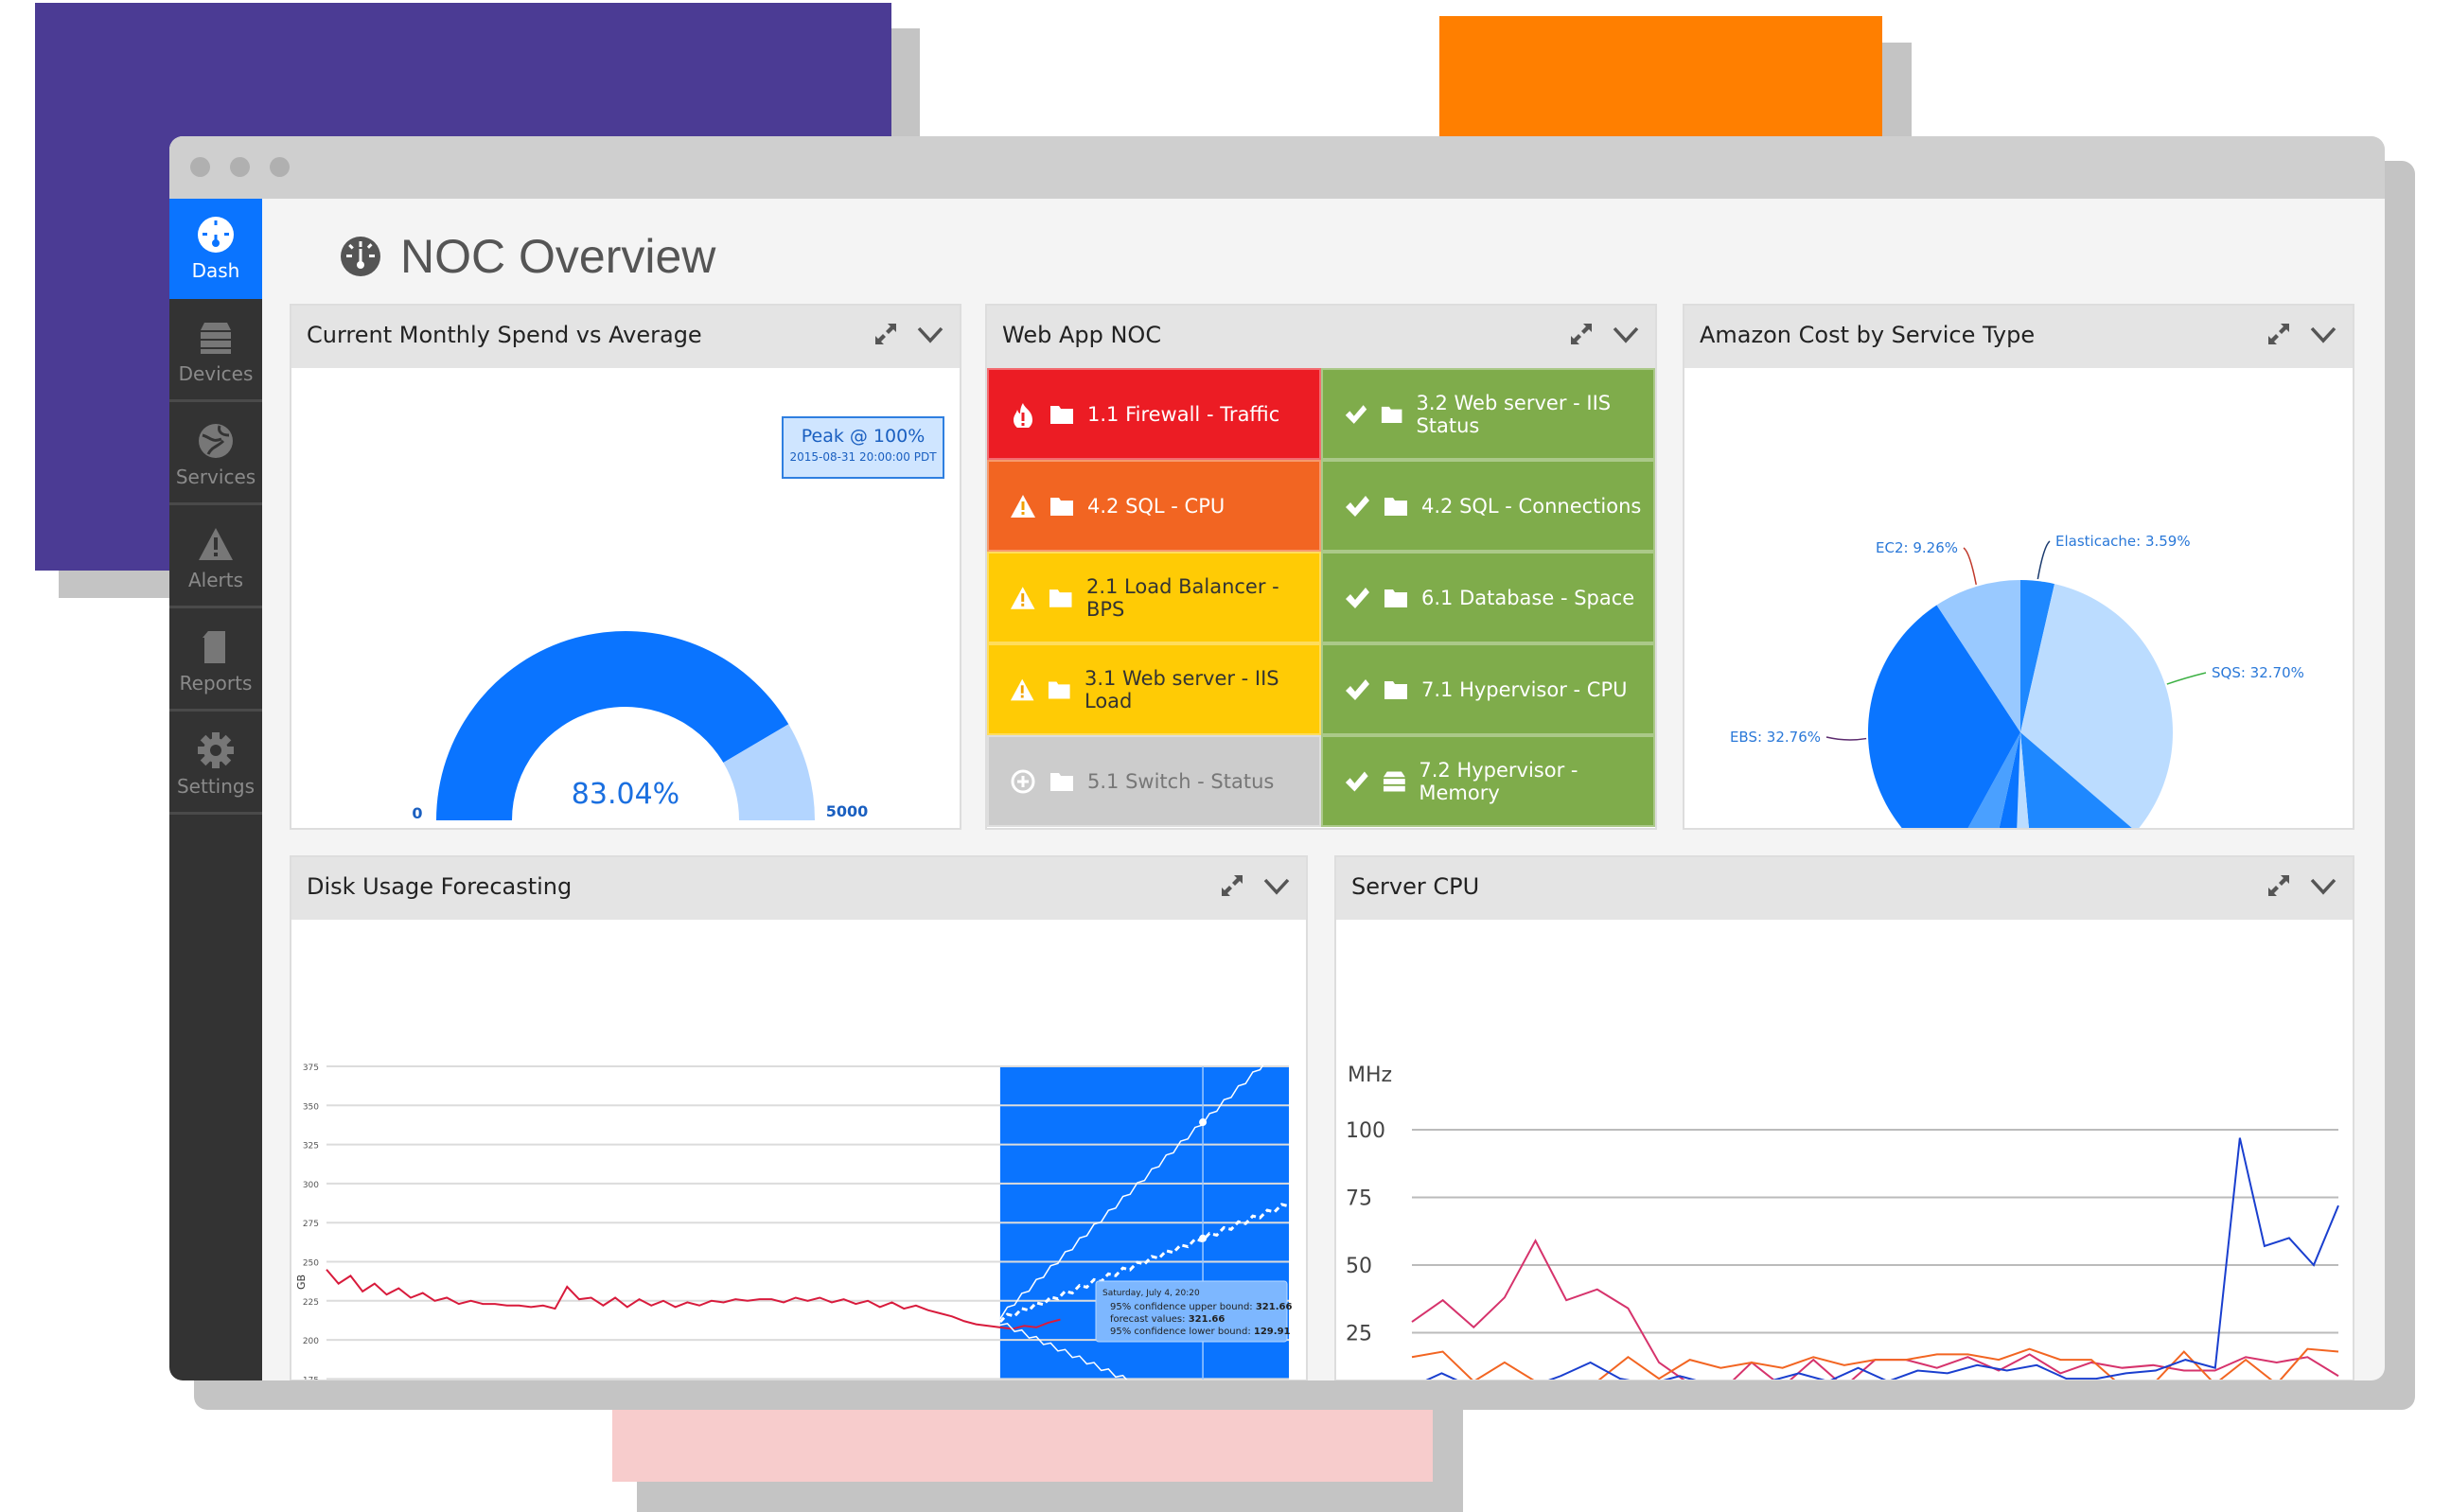 Image resolution: width=2451 pixels, height=1512 pixels. Describe the element at coordinates (1154, 781) in the screenshot. I see `noc-tile: 5.1 Switch - Status` at that location.